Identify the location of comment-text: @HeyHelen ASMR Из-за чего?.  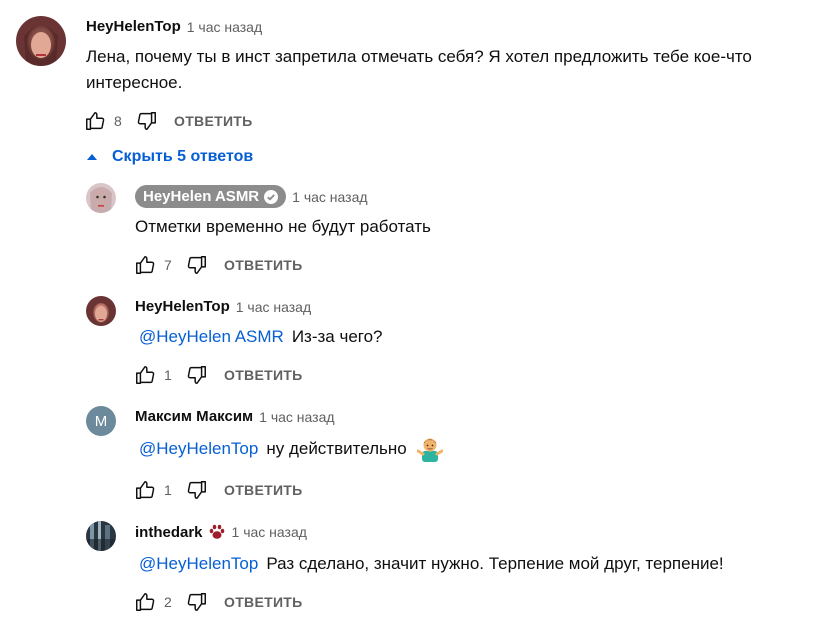
(261, 337).